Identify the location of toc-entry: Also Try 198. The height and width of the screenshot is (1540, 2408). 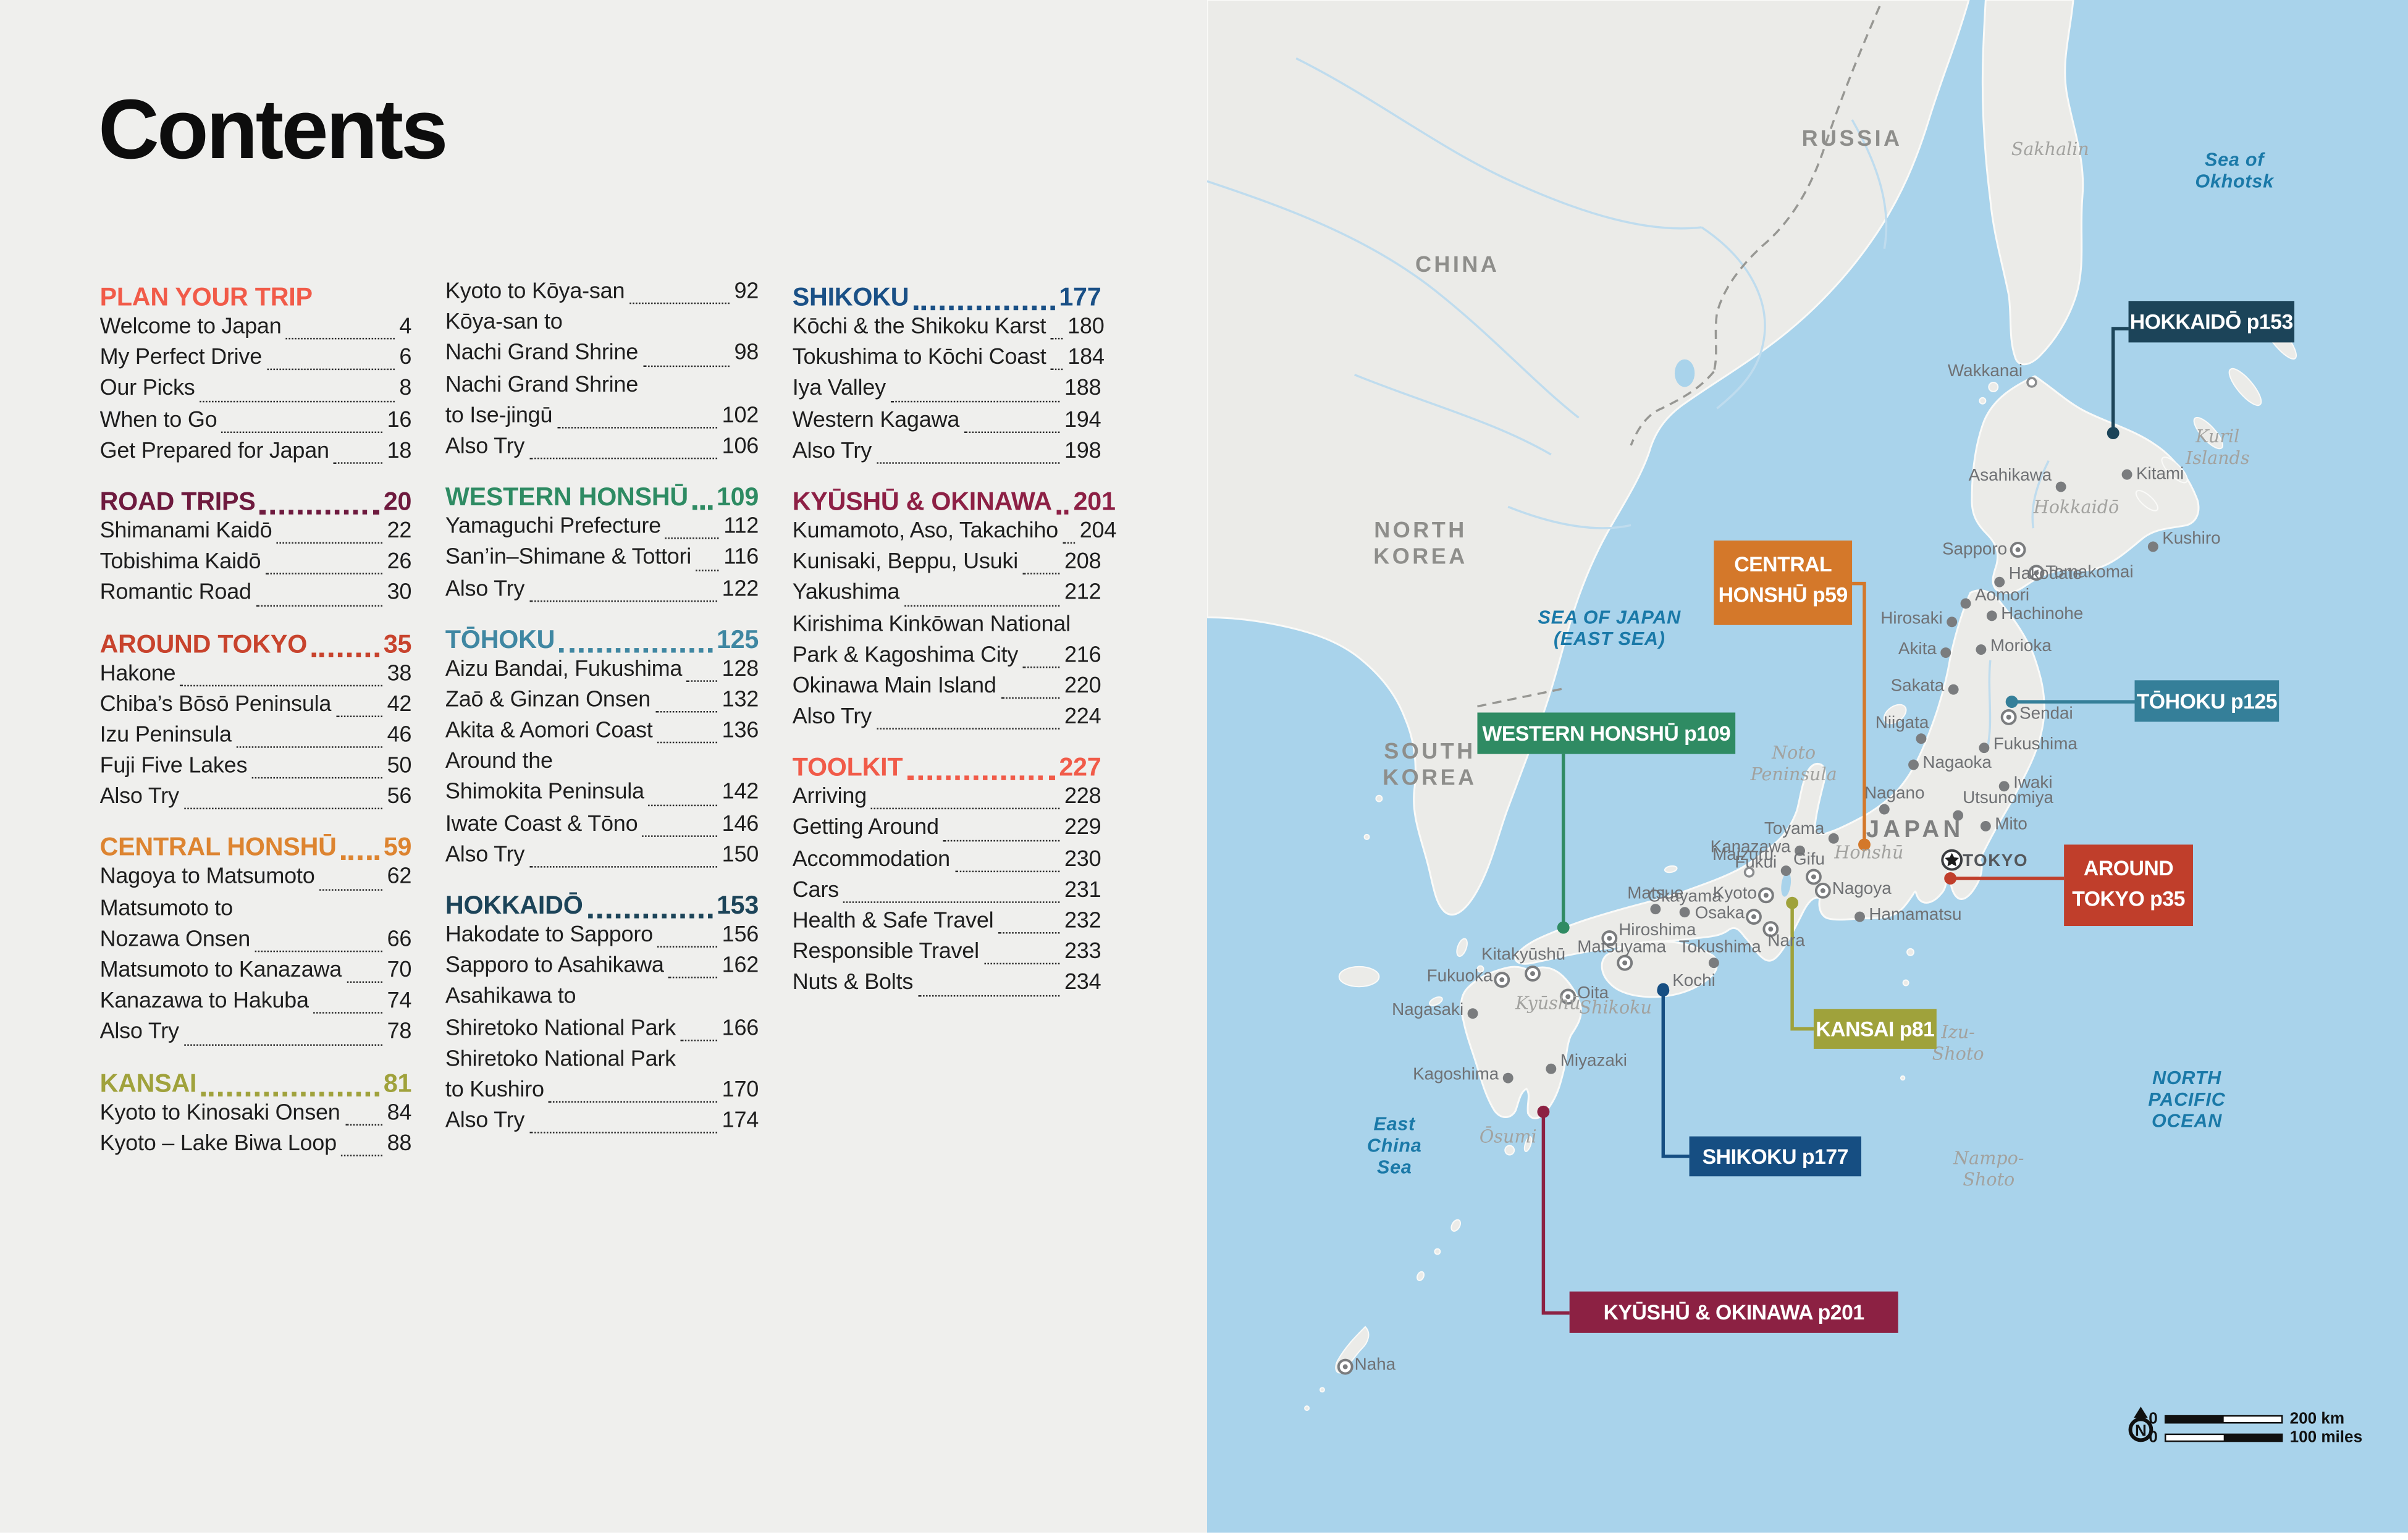
(947, 454).